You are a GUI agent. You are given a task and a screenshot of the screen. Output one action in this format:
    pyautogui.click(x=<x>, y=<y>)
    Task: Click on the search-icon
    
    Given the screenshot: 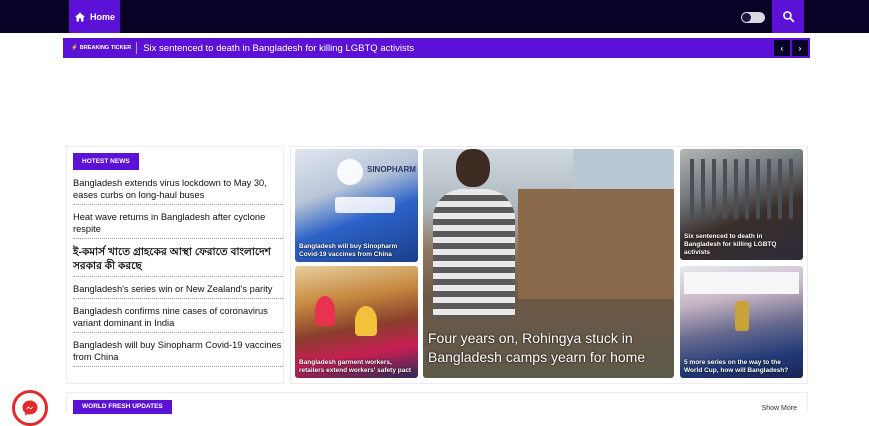 What is the action you would take?
    pyautogui.click(x=788, y=17)
    